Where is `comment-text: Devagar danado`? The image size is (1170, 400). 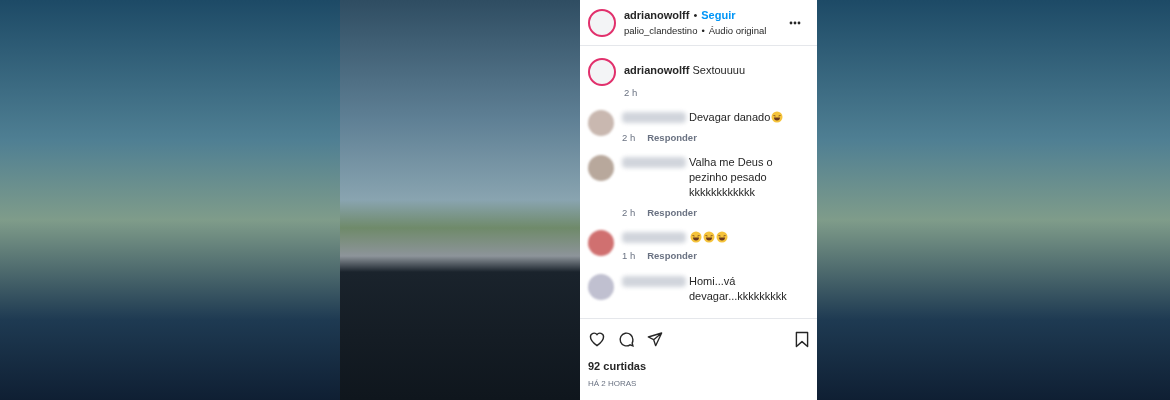
comment-text: Devagar danado is located at coordinates (730, 117).